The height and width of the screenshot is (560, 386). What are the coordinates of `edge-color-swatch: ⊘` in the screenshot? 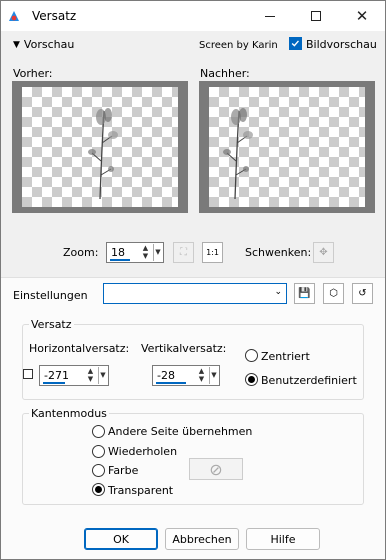 It's located at (216, 469).